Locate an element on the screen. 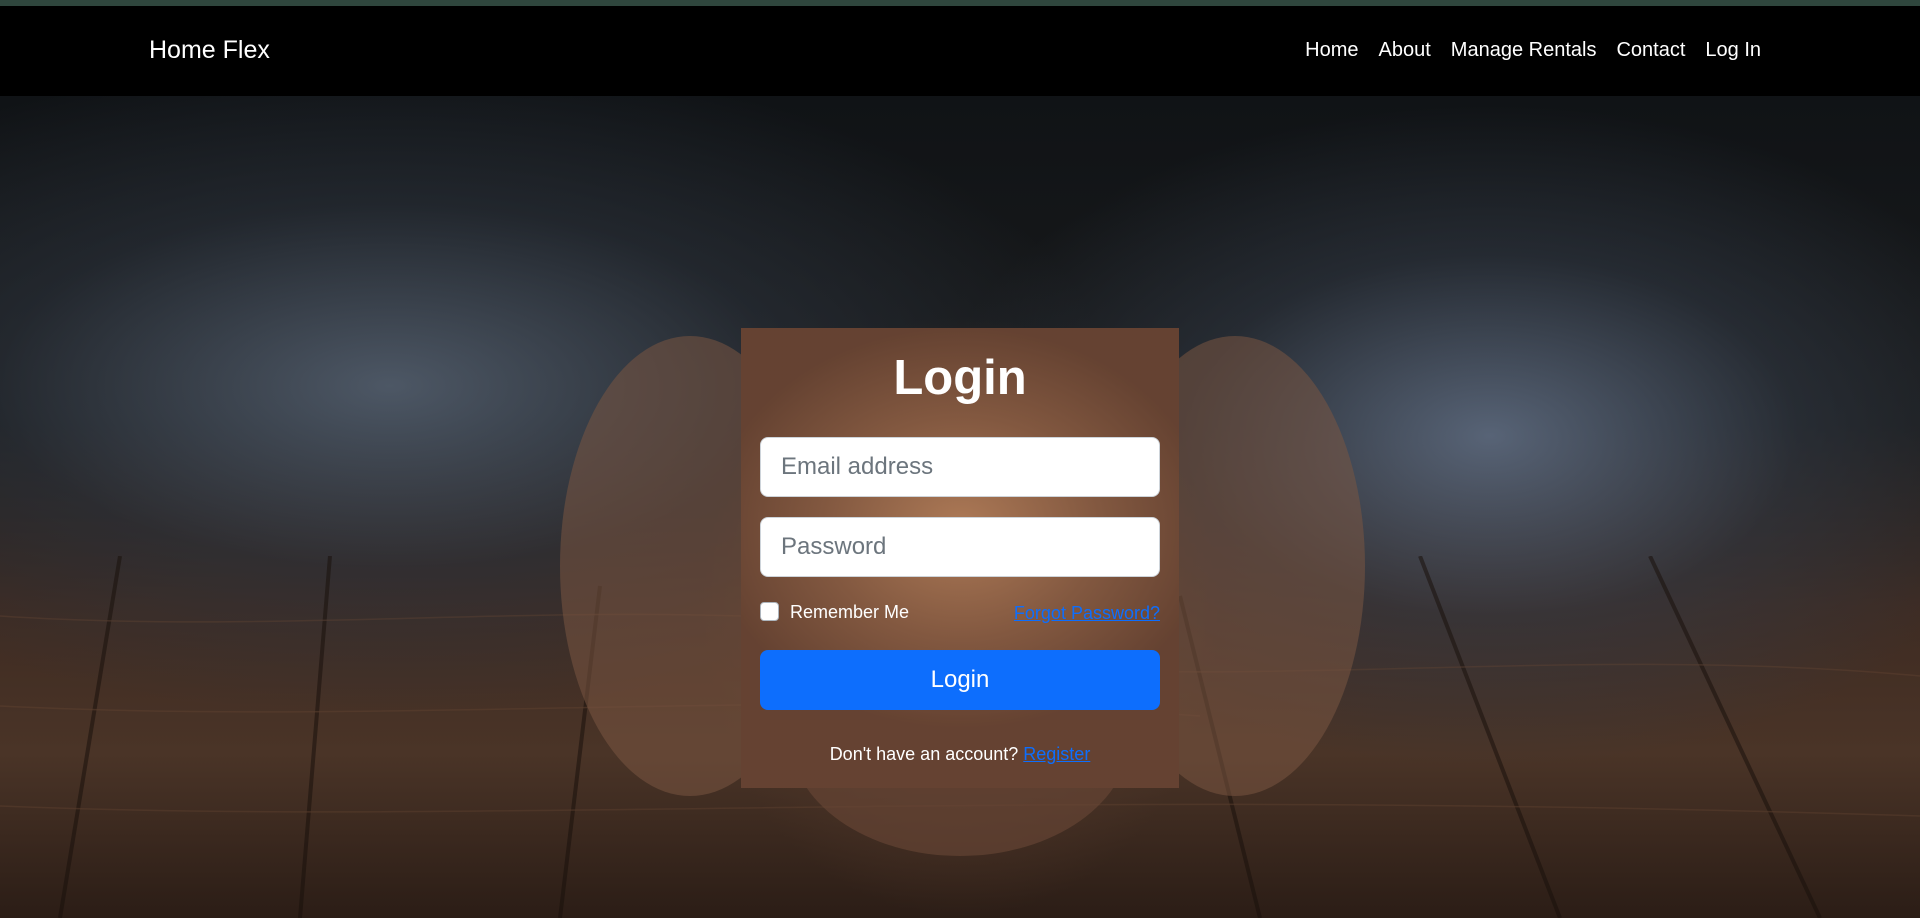  register-link: Register is located at coordinates (1056, 754).